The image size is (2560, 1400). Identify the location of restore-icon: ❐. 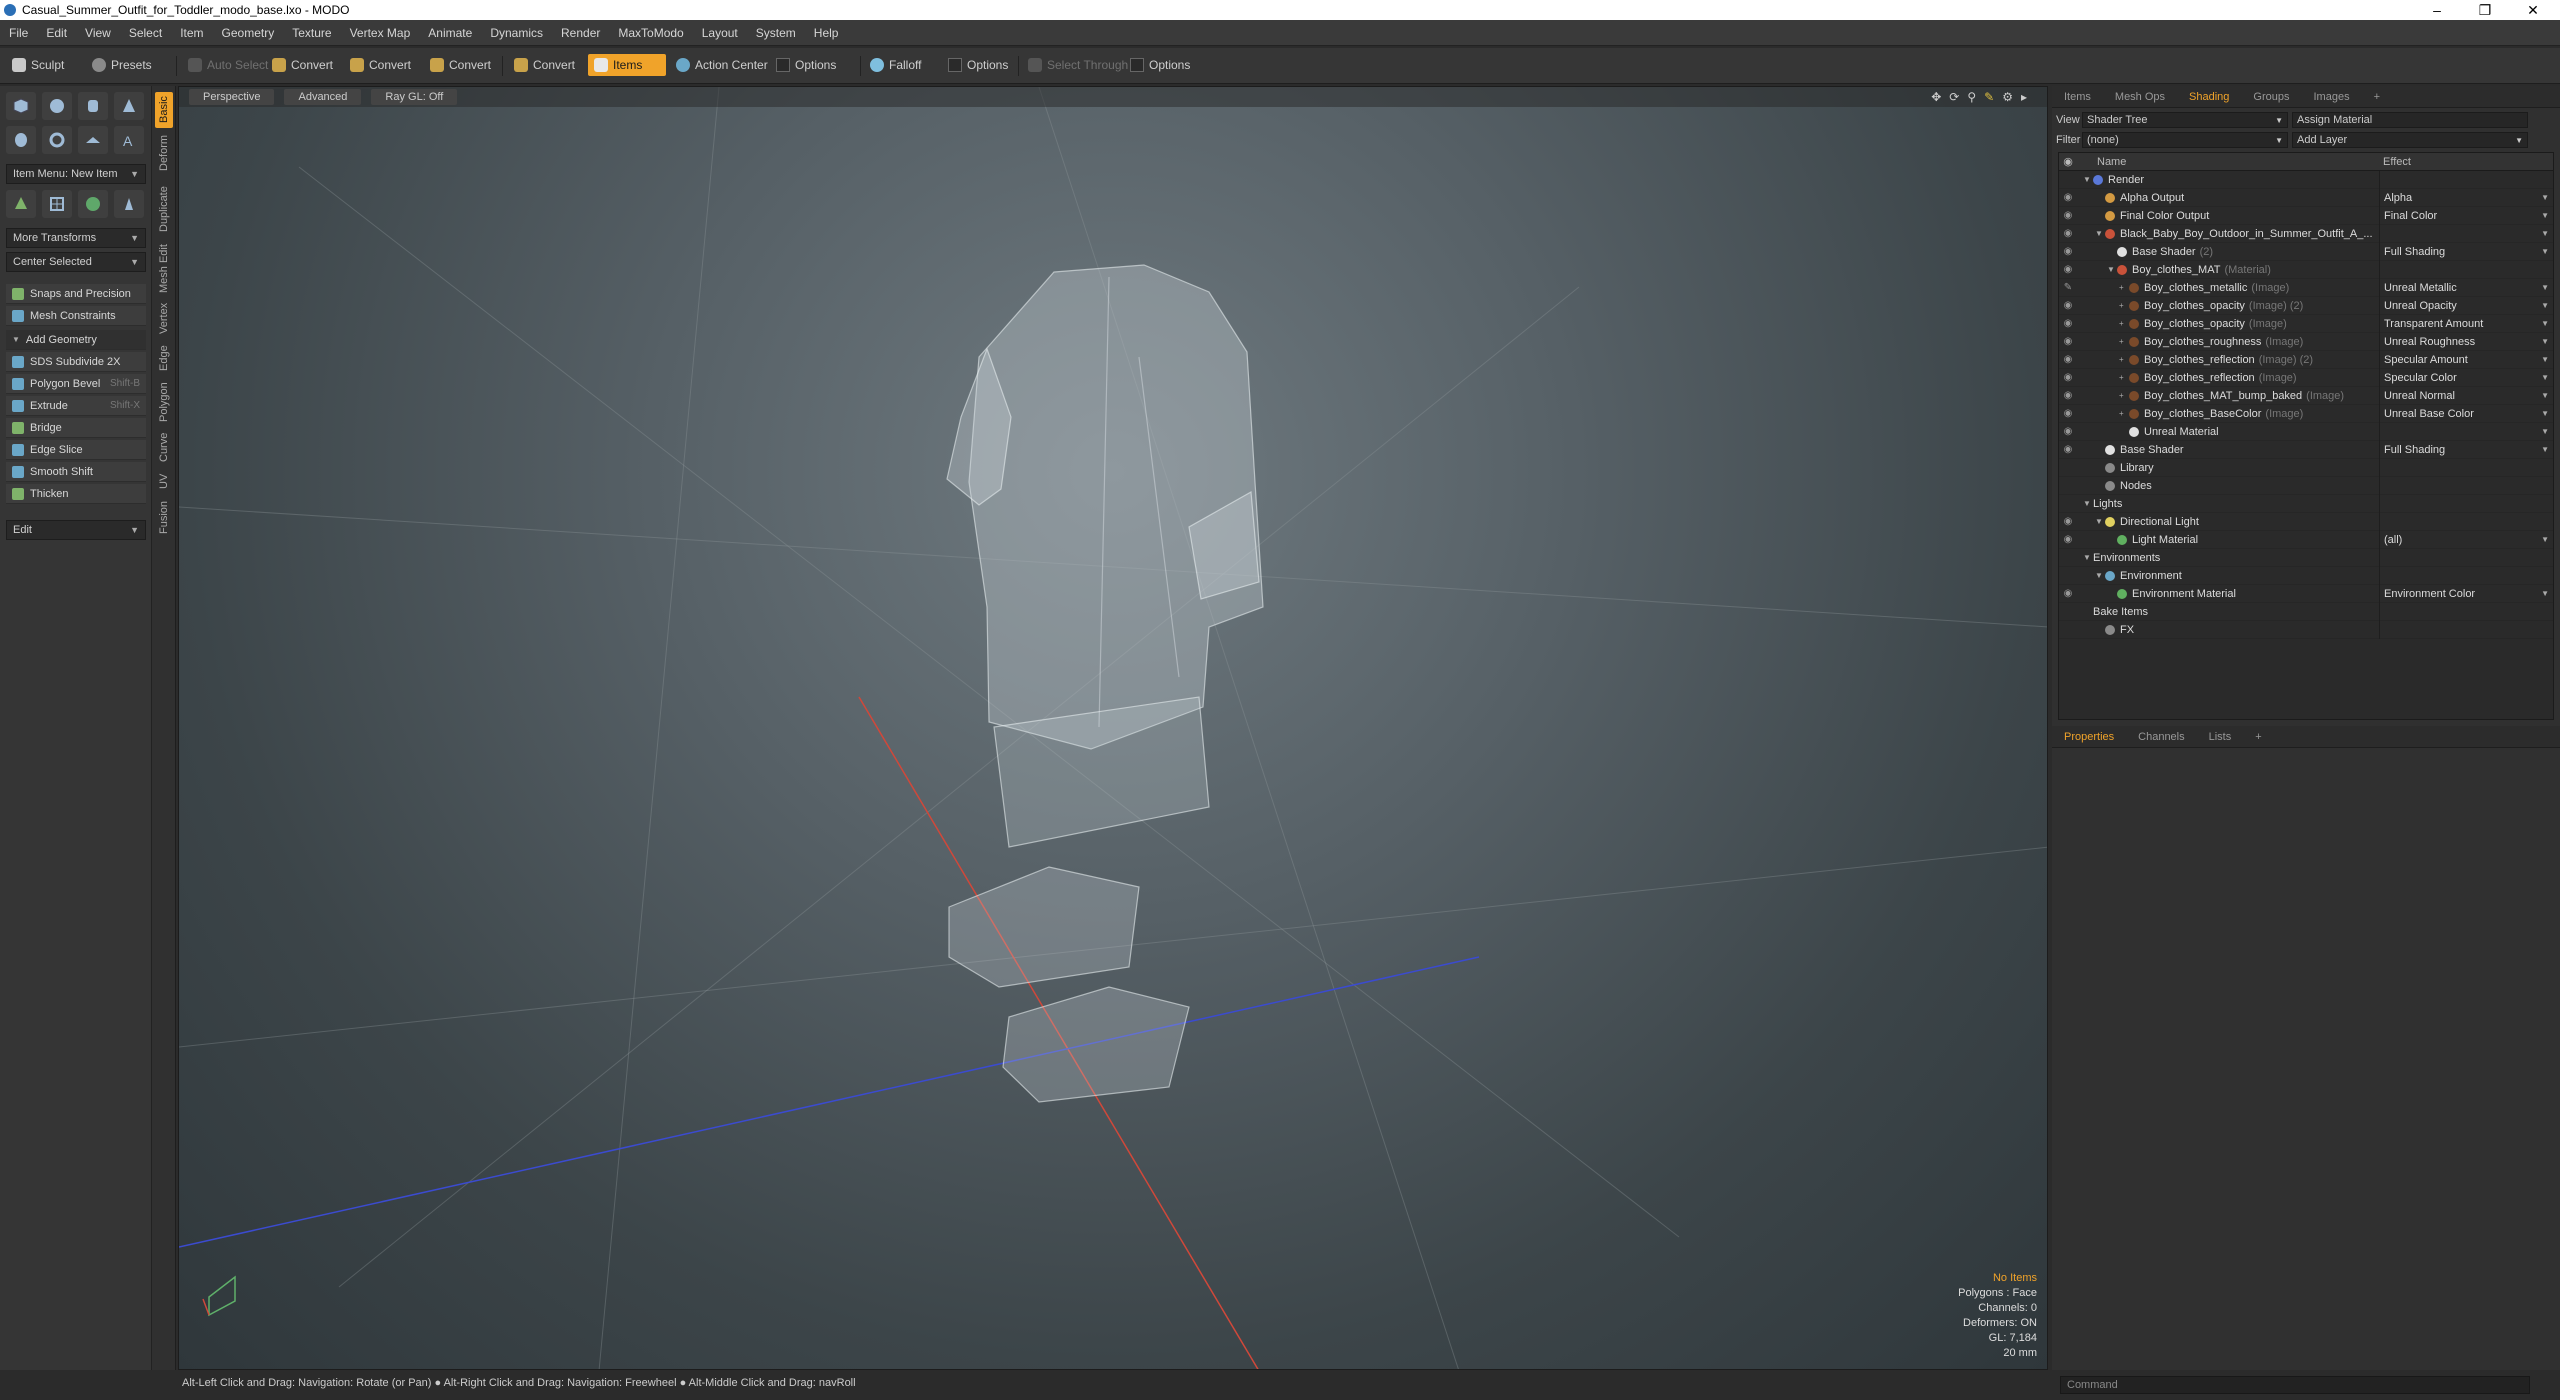
(2485, 10).